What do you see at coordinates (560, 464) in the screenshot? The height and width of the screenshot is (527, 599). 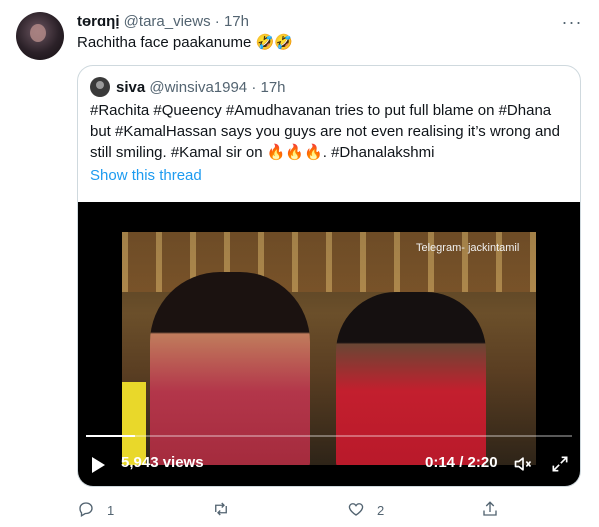 I see `fullscreen-icon` at bounding box center [560, 464].